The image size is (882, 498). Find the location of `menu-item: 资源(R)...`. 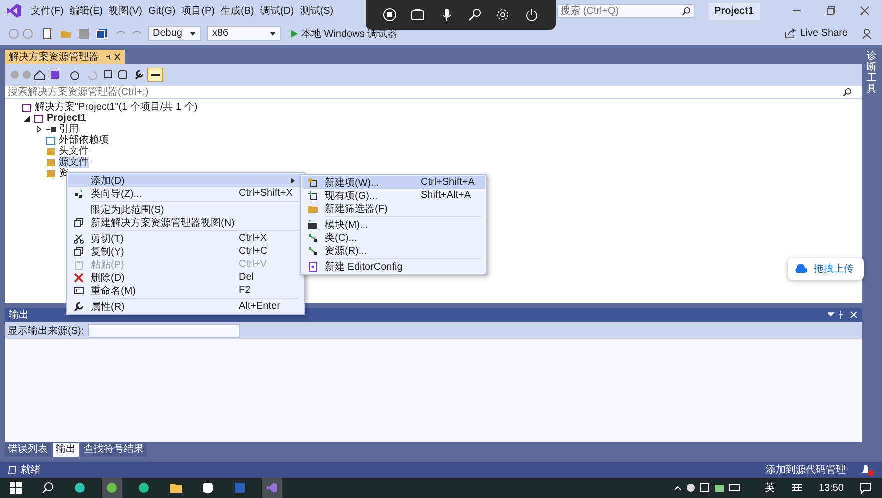

menu-item: 资源(R)... is located at coordinates (393, 250).